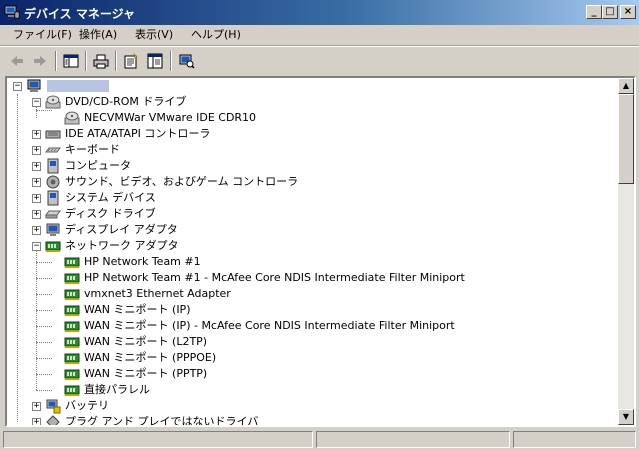  What do you see at coordinates (79, 14) in the screenshot?
I see `window-title: デバイス マネージャ` at bounding box center [79, 14].